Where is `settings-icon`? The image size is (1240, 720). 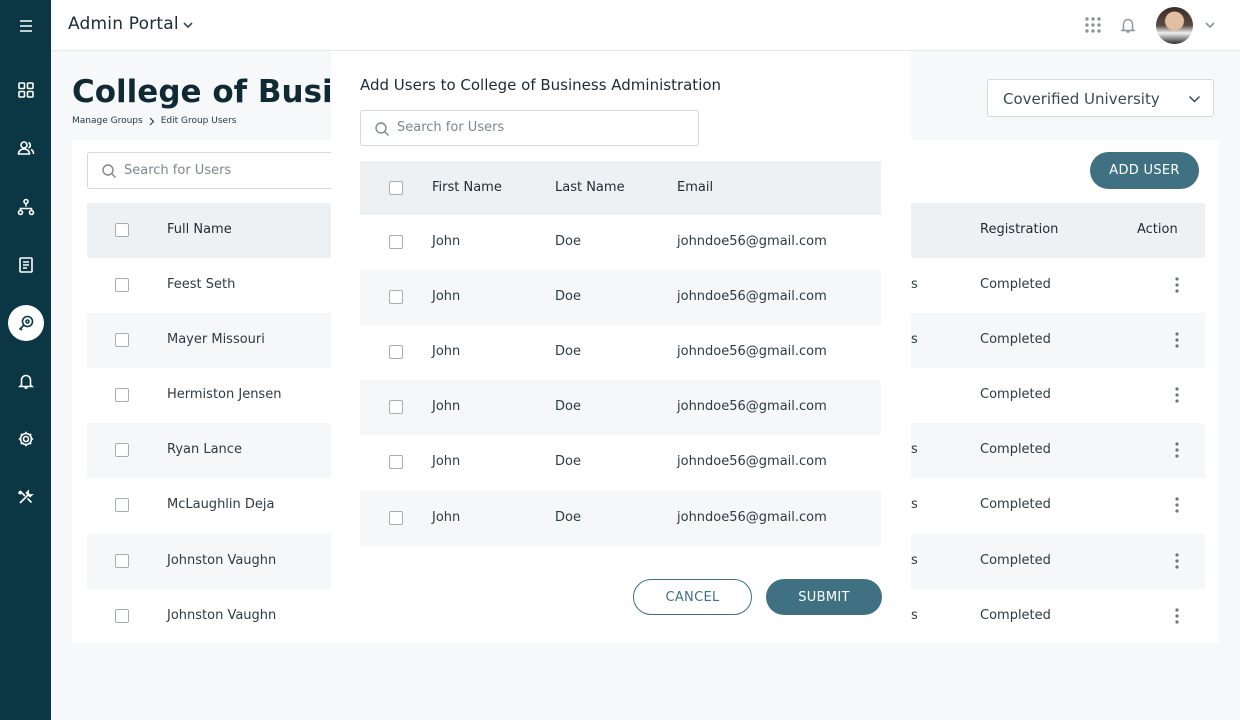
settings-icon is located at coordinates (26, 439).